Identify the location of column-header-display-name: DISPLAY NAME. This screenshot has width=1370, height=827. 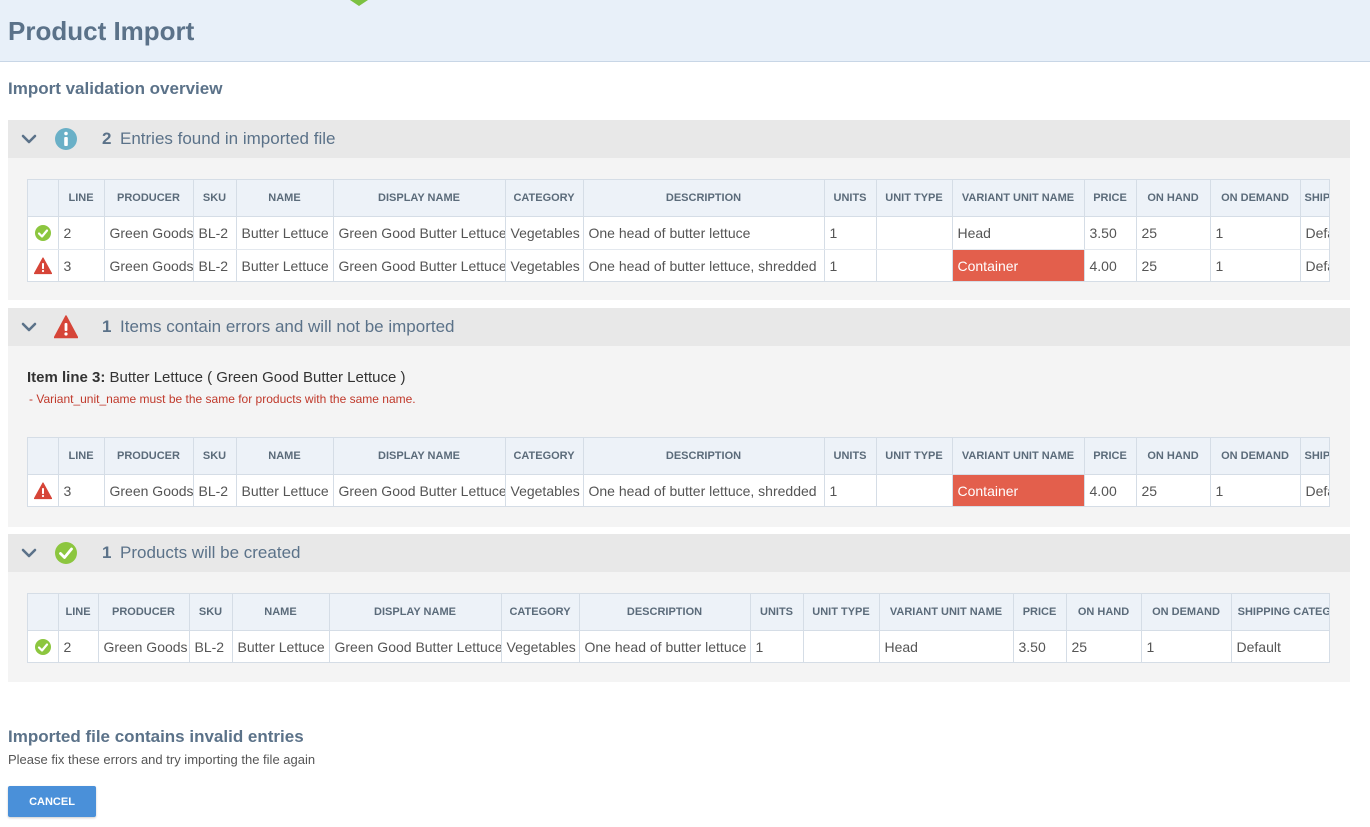
(415, 612).